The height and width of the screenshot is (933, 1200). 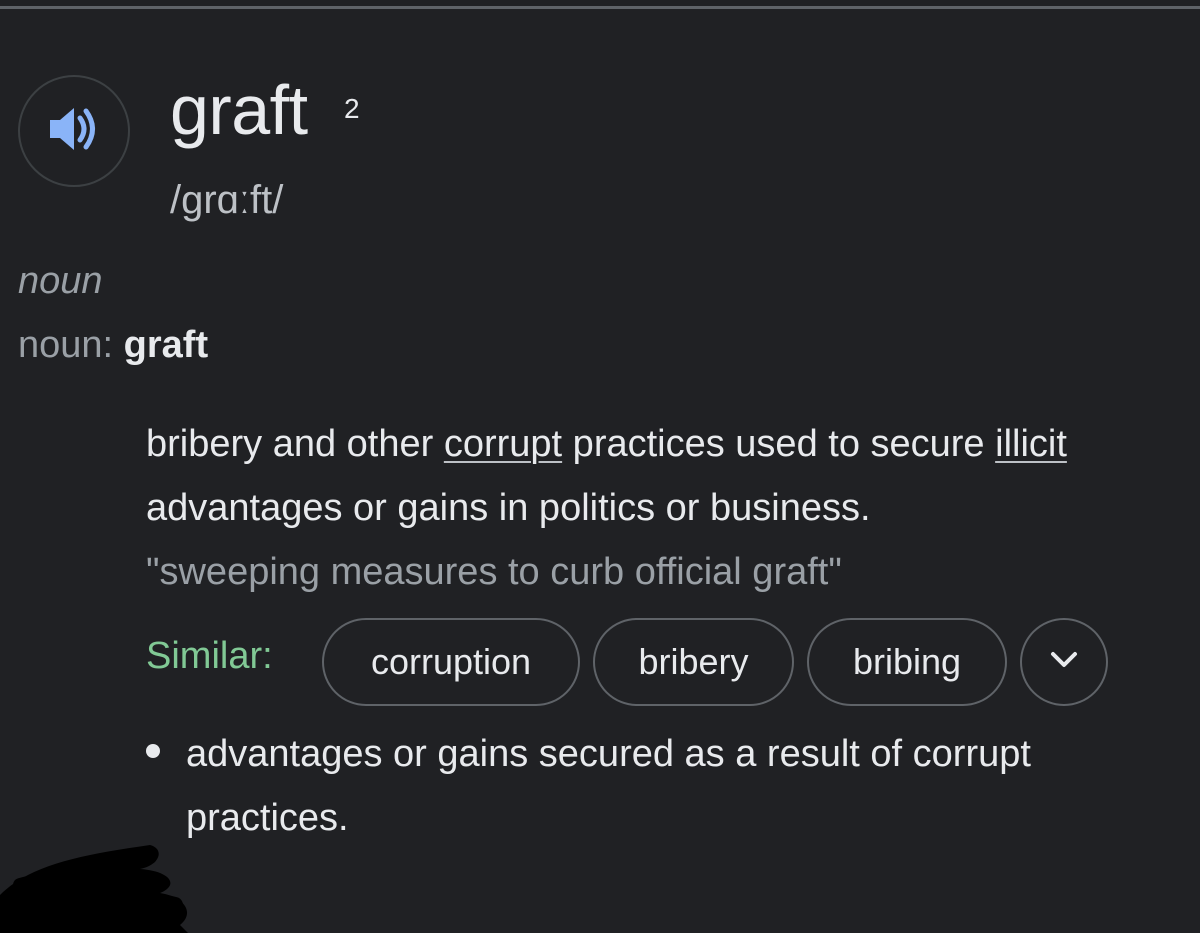 What do you see at coordinates (66, 345) in the screenshot?
I see `pos-label: noun:` at bounding box center [66, 345].